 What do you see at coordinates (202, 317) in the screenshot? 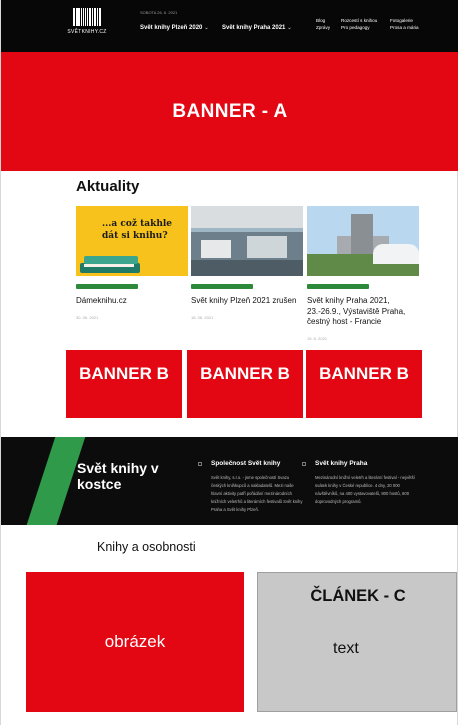
I see `news-card-date: 18. 06. 2021` at bounding box center [202, 317].